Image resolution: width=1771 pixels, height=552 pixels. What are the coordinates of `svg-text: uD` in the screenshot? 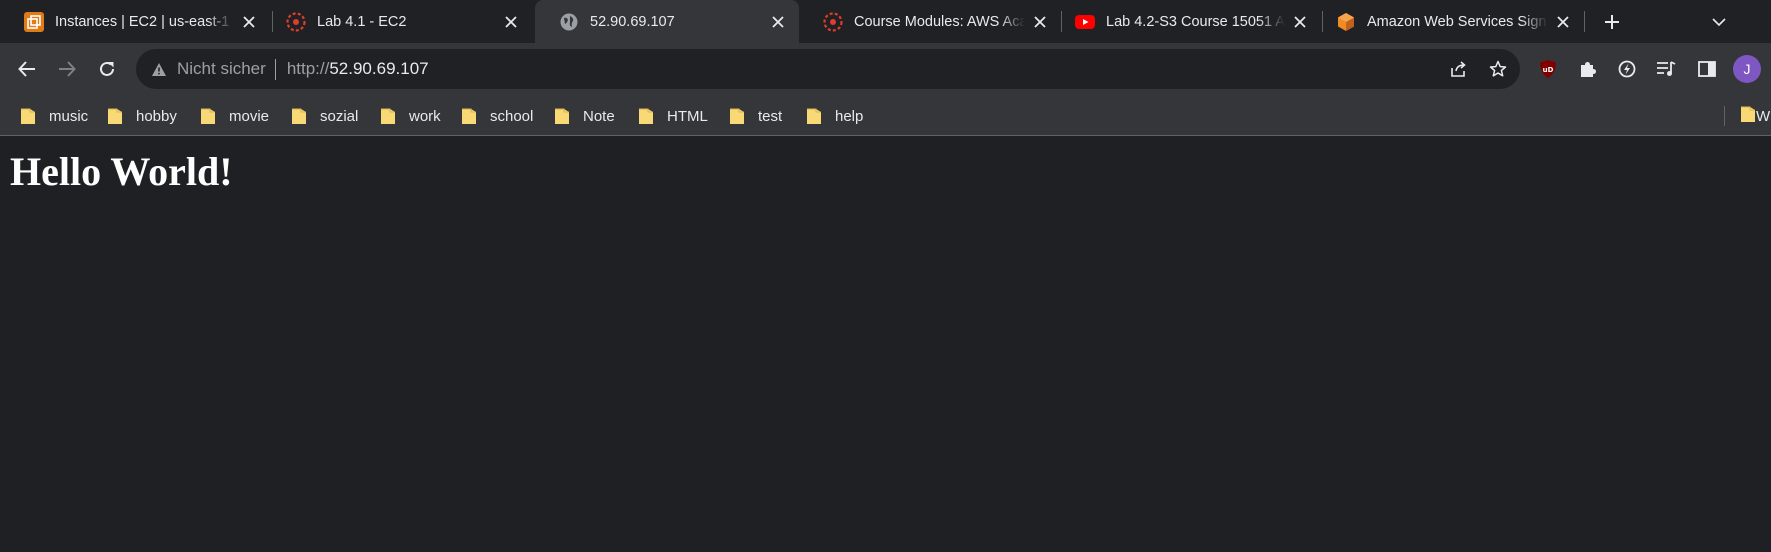 It's located at (1548, 70).